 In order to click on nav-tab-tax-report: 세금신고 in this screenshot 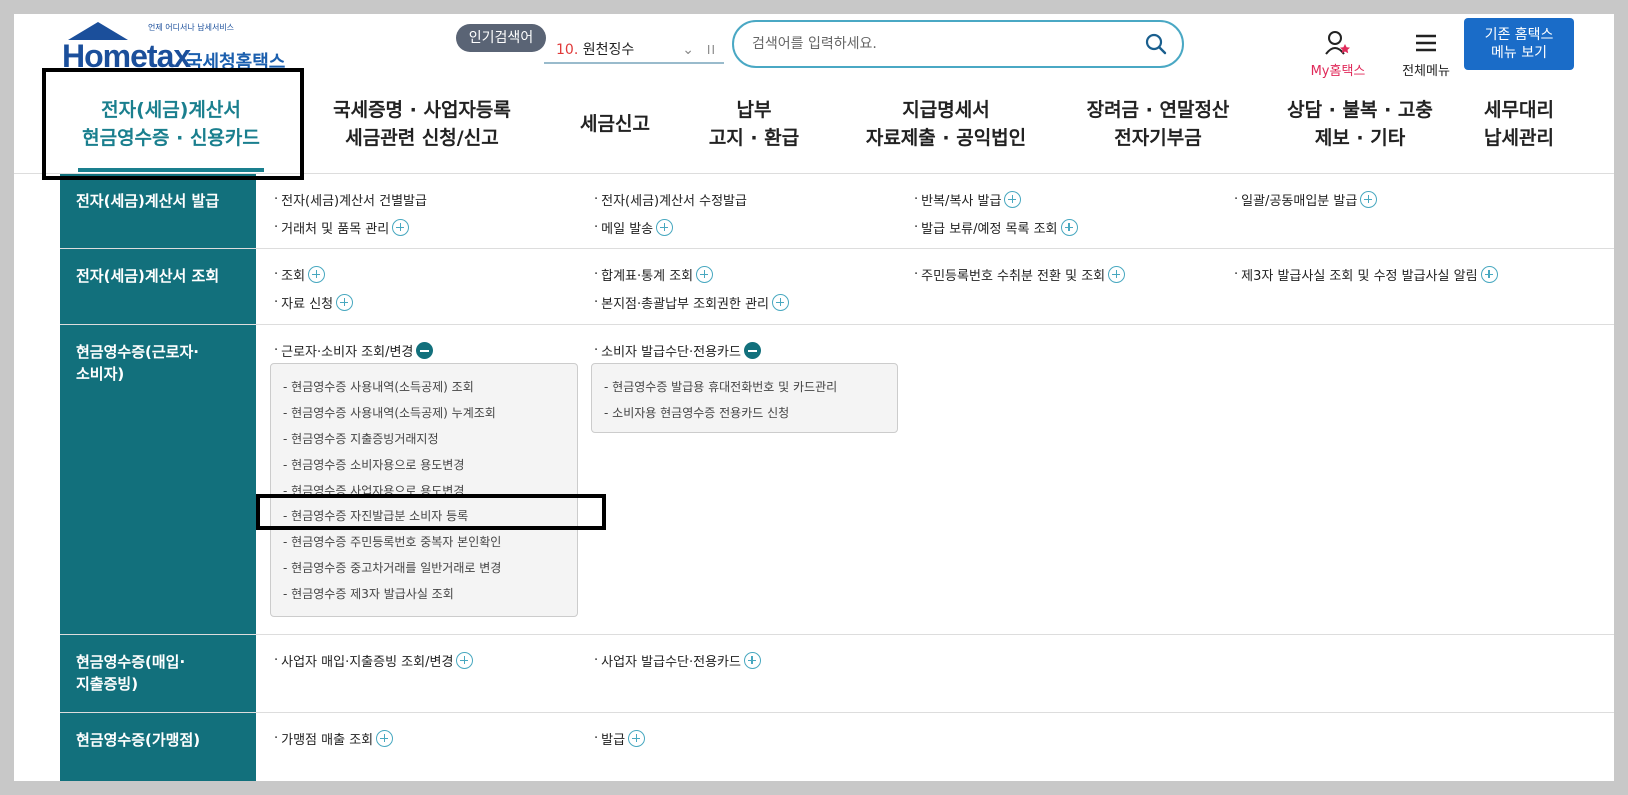, I will do `click(615, 124)`.